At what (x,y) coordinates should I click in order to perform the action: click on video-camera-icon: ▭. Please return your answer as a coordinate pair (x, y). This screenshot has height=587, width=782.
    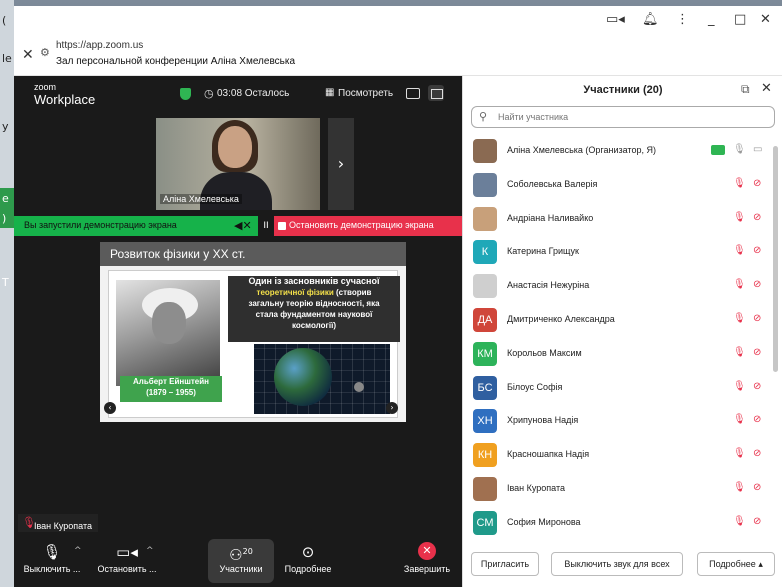
    Looking at the image, I should click on (757, 149).